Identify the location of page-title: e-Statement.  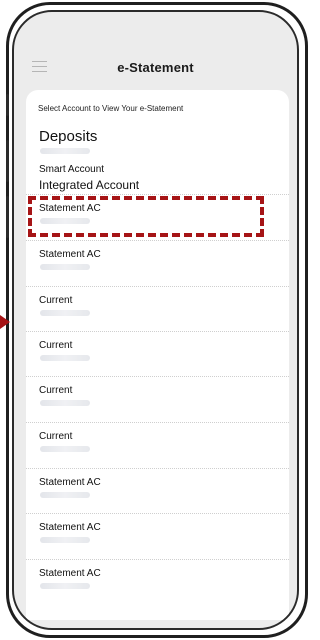
(155, 67).